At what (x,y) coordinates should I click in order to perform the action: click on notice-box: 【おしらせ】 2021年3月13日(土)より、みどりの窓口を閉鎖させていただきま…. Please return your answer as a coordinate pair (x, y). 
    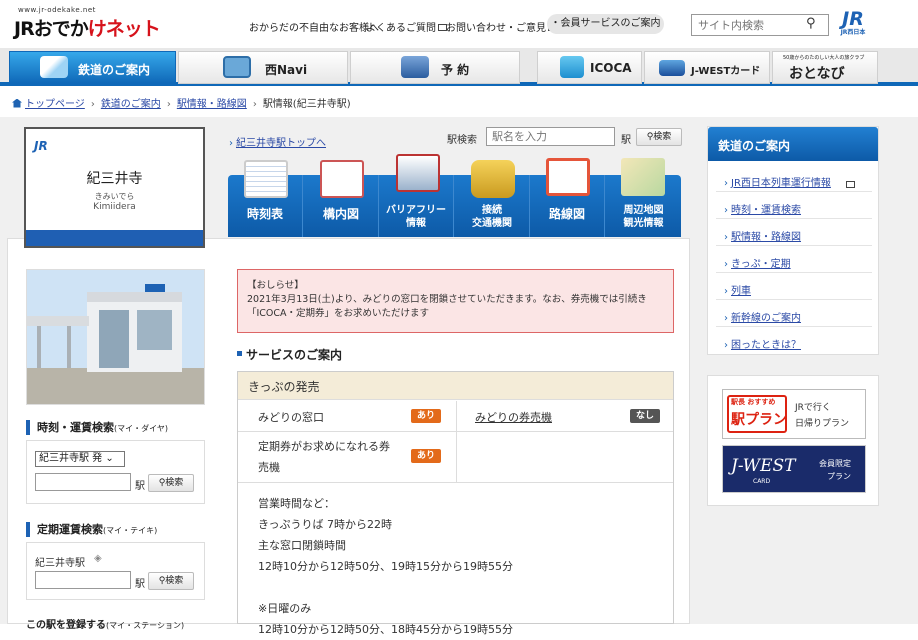
    Looking at the image, I should click on (455, 301).